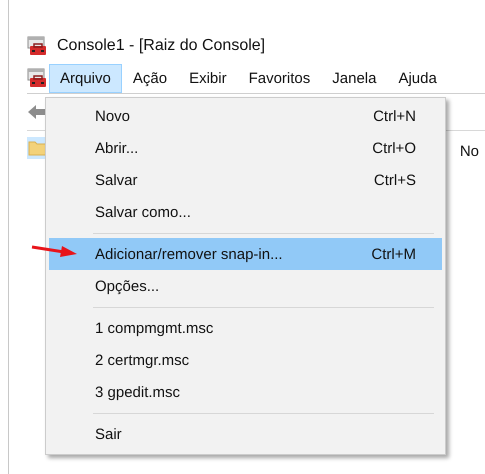 The image size is (485, 474). What do you see at coordinates (245, 254) in the screenshot?
I see `menu-option: Adicionar/remover snap-in... Ctrl+M` at bounding box center [245, 254].